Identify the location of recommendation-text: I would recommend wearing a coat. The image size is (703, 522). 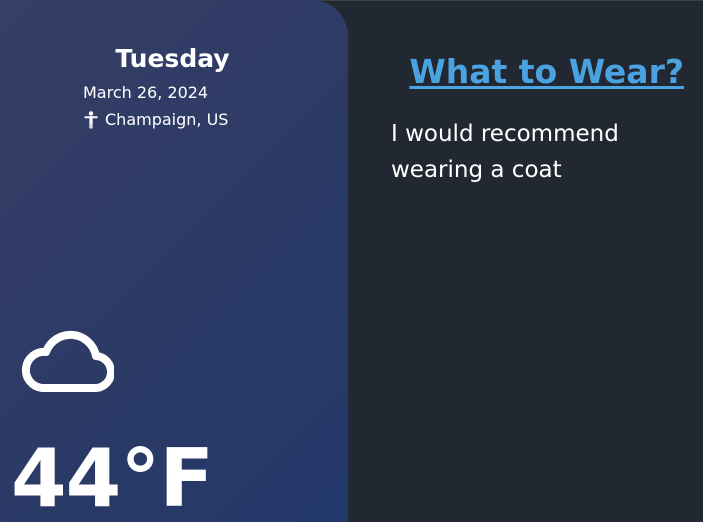
(505, 152).